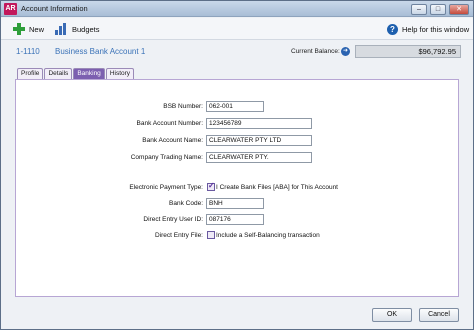 The width and height of the screenshot is (474, 330). I want to click on close-button: ✕, so click(459, 9).